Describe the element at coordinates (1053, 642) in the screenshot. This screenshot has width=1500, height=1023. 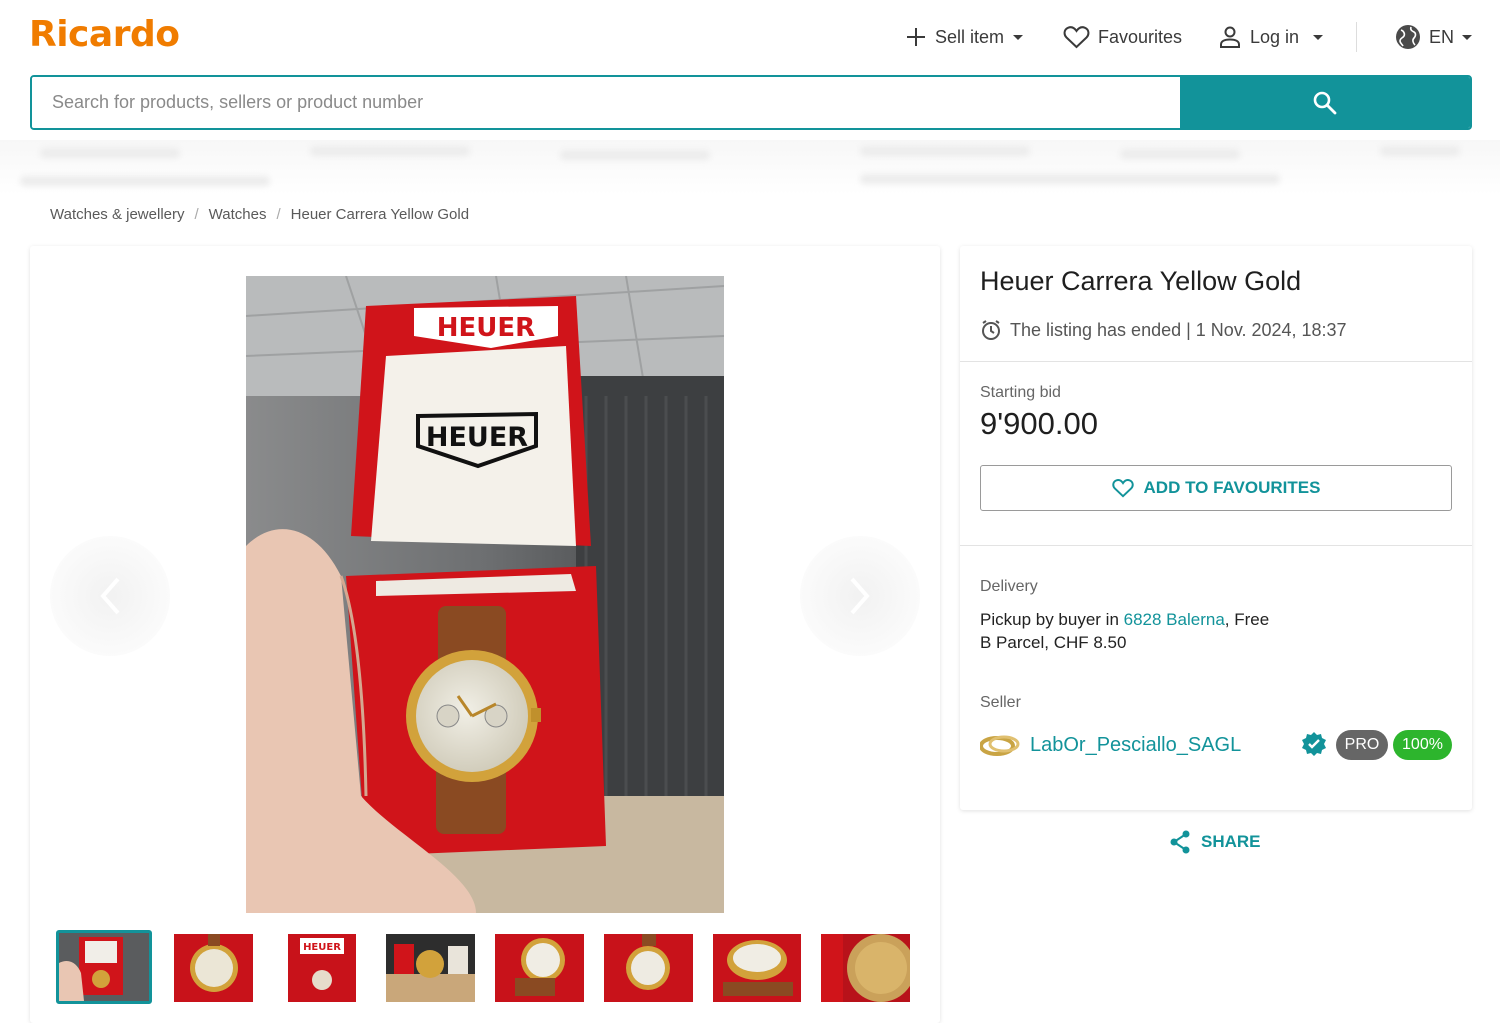
I see `delivery-parcel-line: B Parcel, CHF 8.50` at that location.